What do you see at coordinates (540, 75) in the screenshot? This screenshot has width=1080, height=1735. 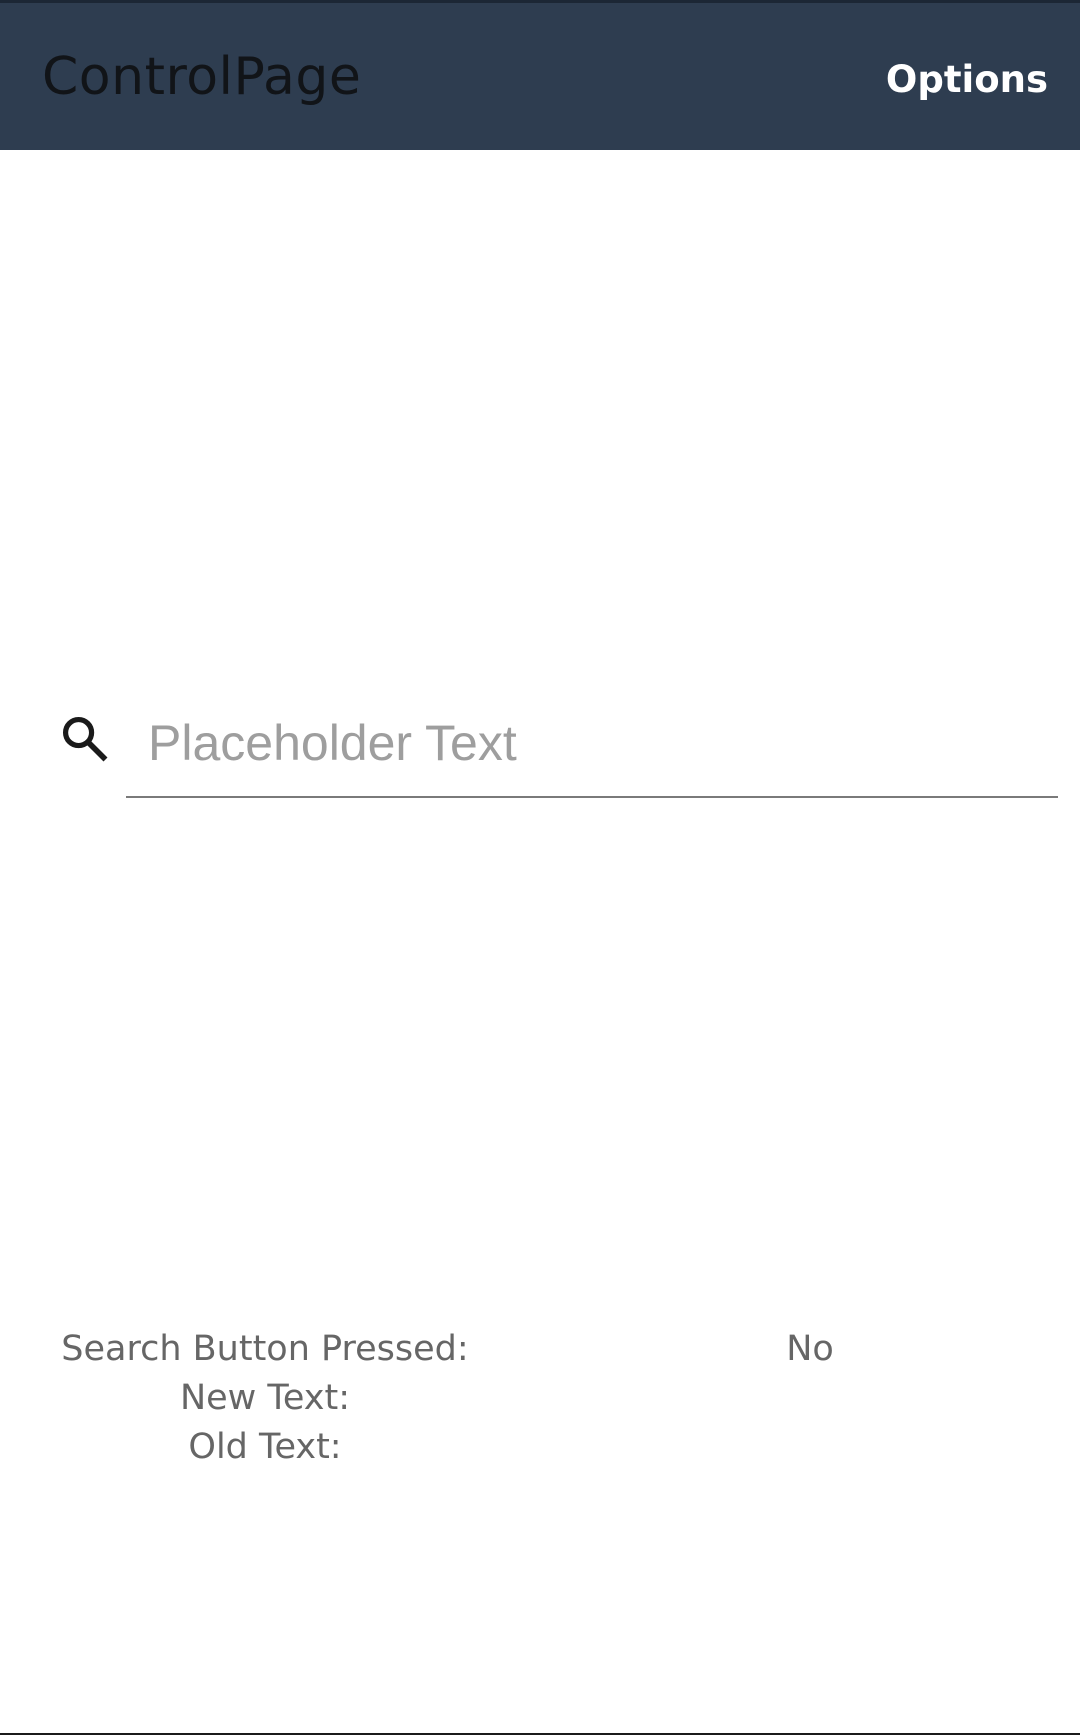 I see `app-bar: ControlPage Options` at bounding box center [540, 75].